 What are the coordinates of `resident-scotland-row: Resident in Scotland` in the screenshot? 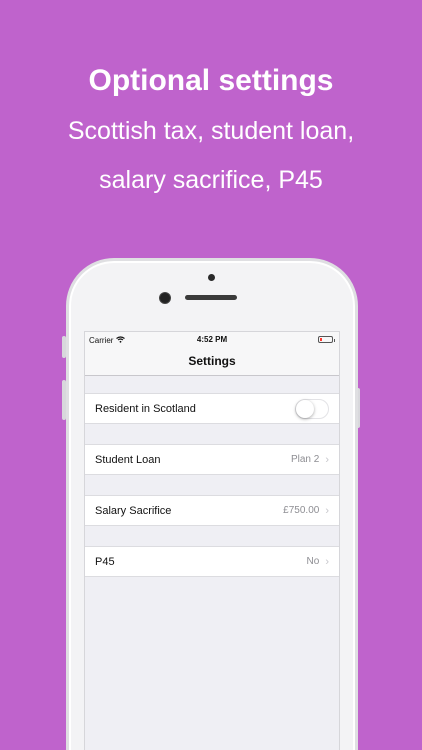 It's located at (212, 408).